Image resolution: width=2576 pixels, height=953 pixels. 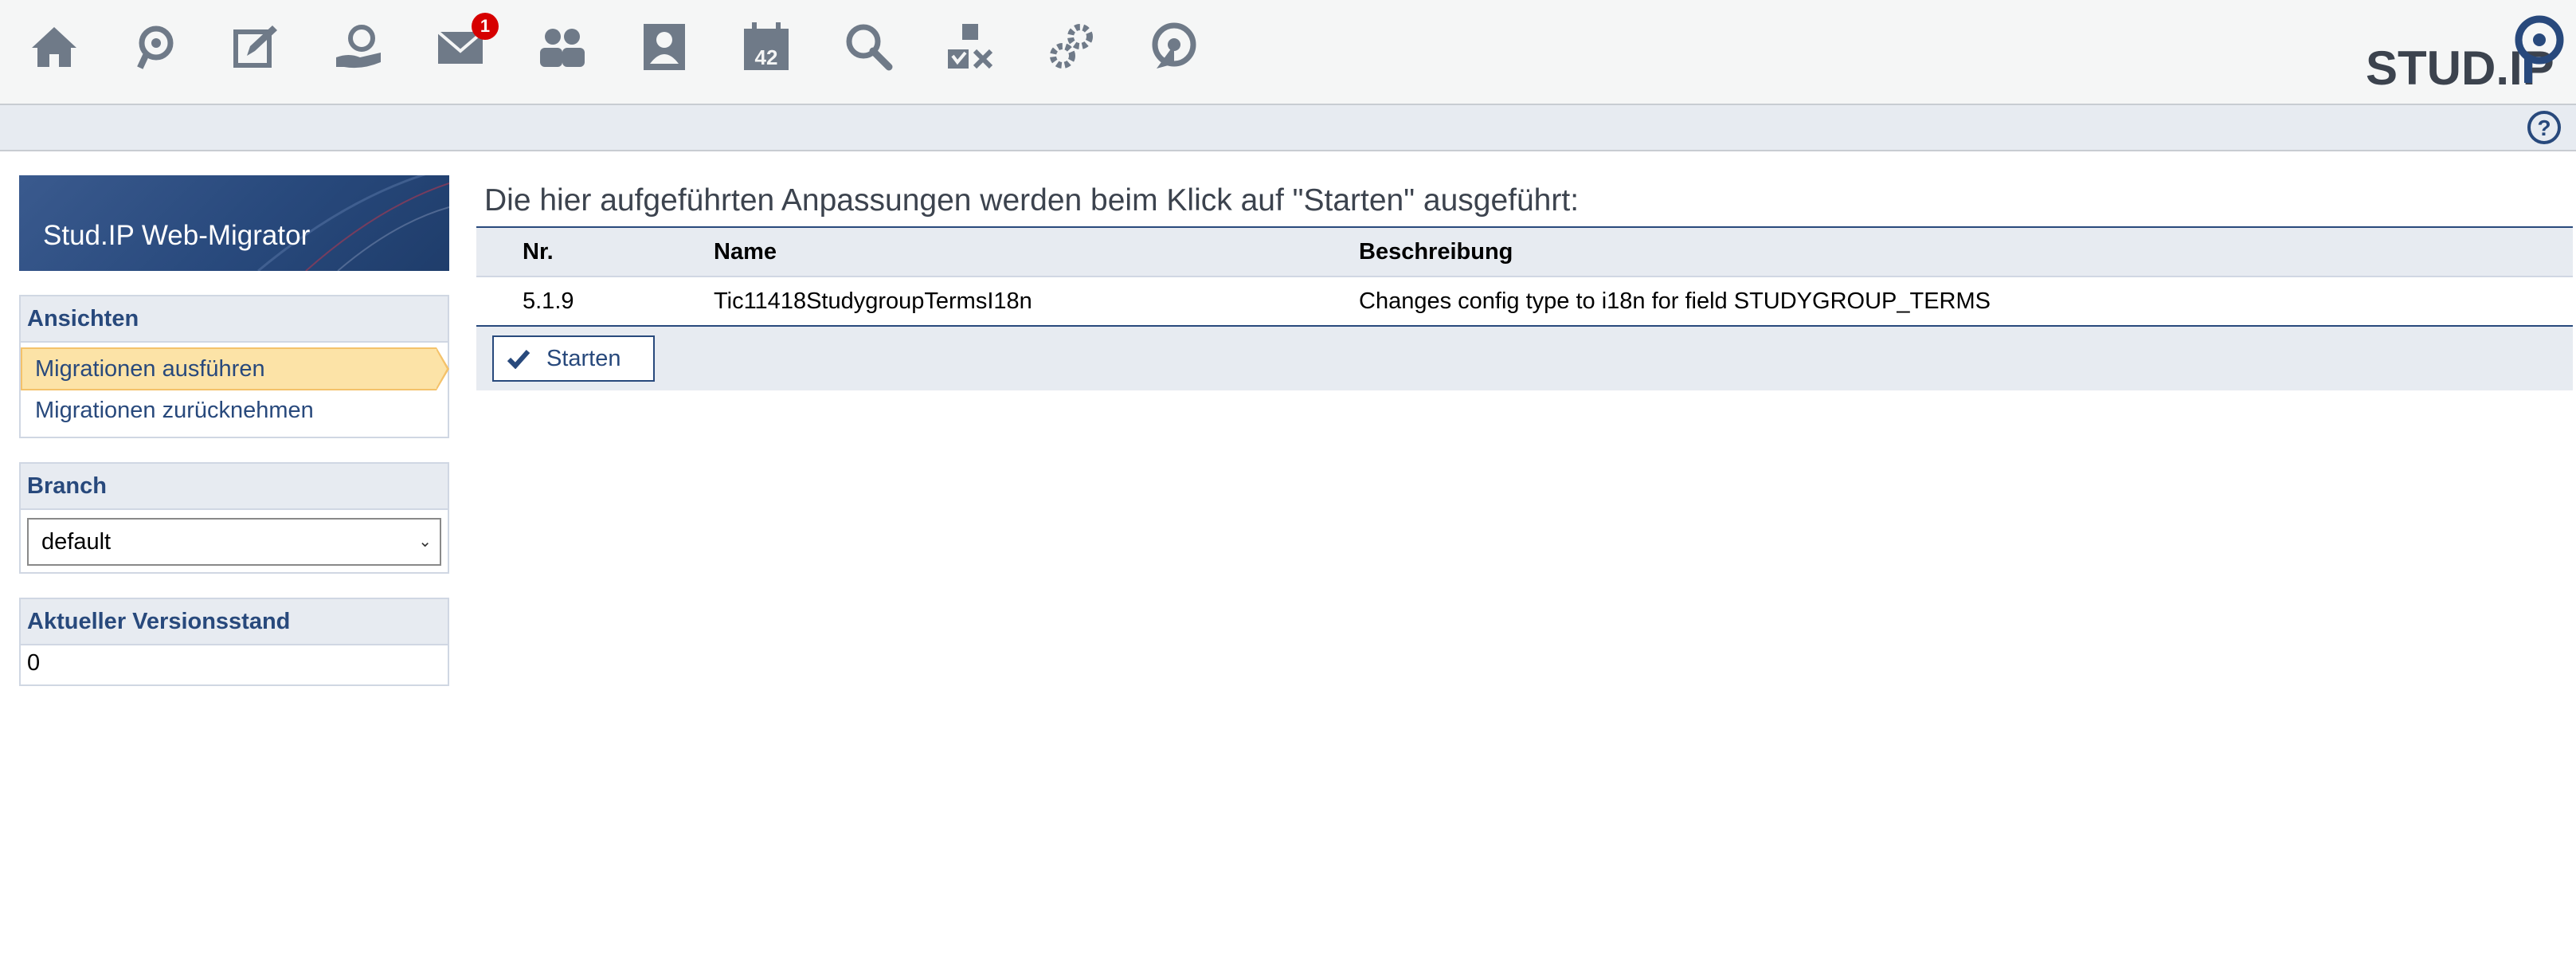 I want to click on version-widget: Aktueller Versionsstand 0, so click(x=234, y=642).